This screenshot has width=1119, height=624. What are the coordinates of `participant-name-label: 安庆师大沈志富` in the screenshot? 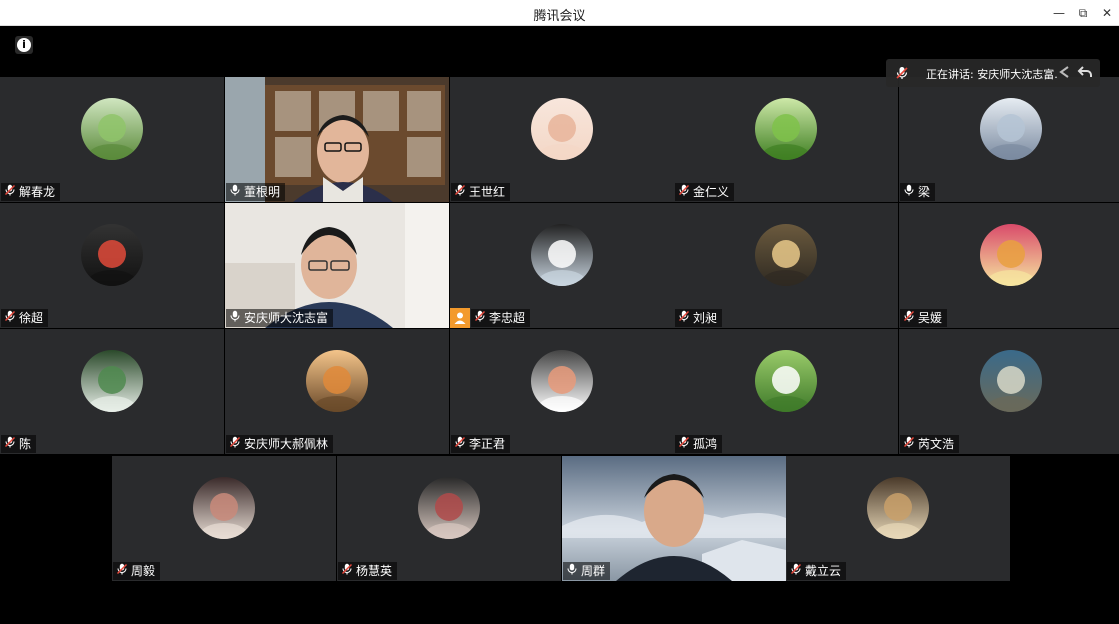 It's located at (280, 318).